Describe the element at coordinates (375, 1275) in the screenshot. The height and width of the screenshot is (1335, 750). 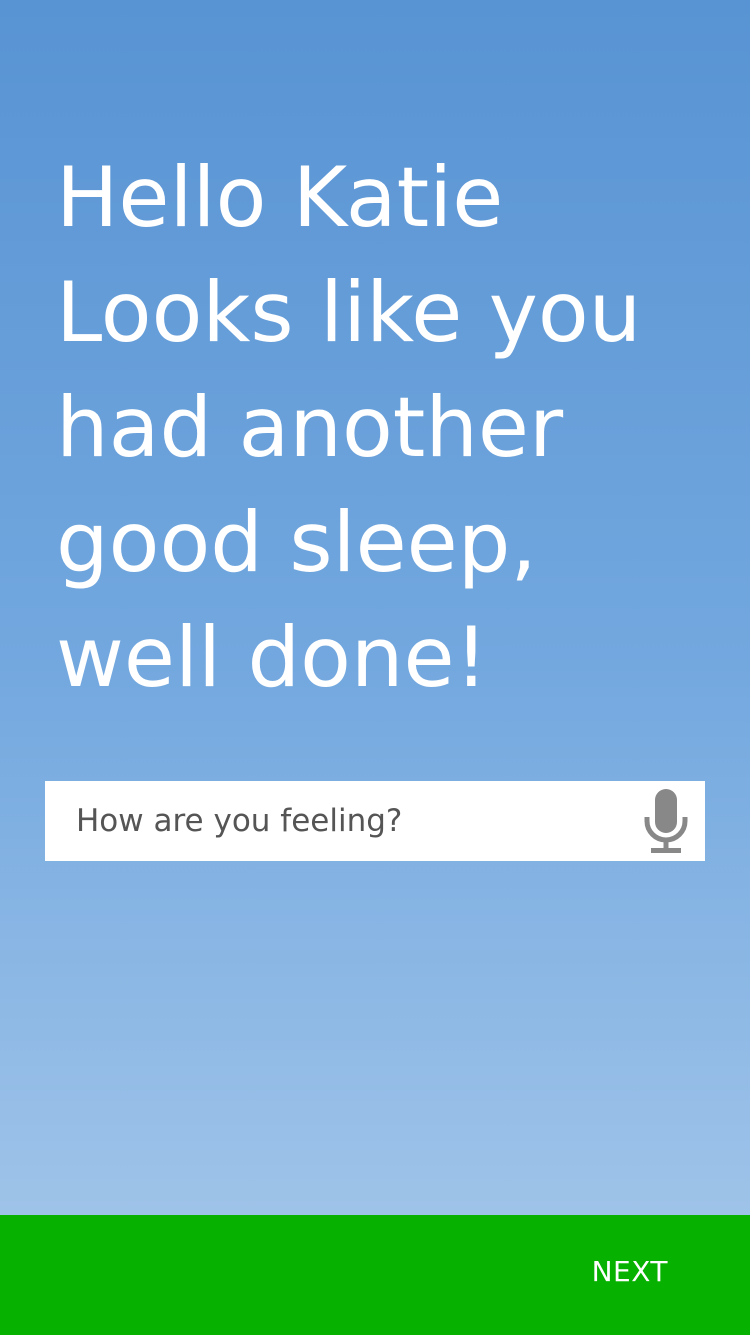
I see `footer-bar: NEXT` at that location.